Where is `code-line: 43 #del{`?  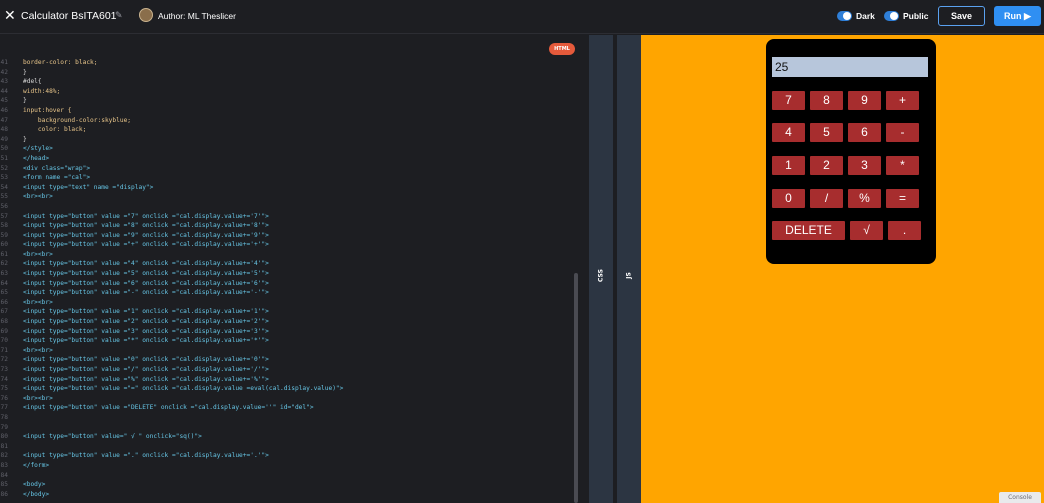 code-line: 43 #del{ is located at coordinates (285, 82).